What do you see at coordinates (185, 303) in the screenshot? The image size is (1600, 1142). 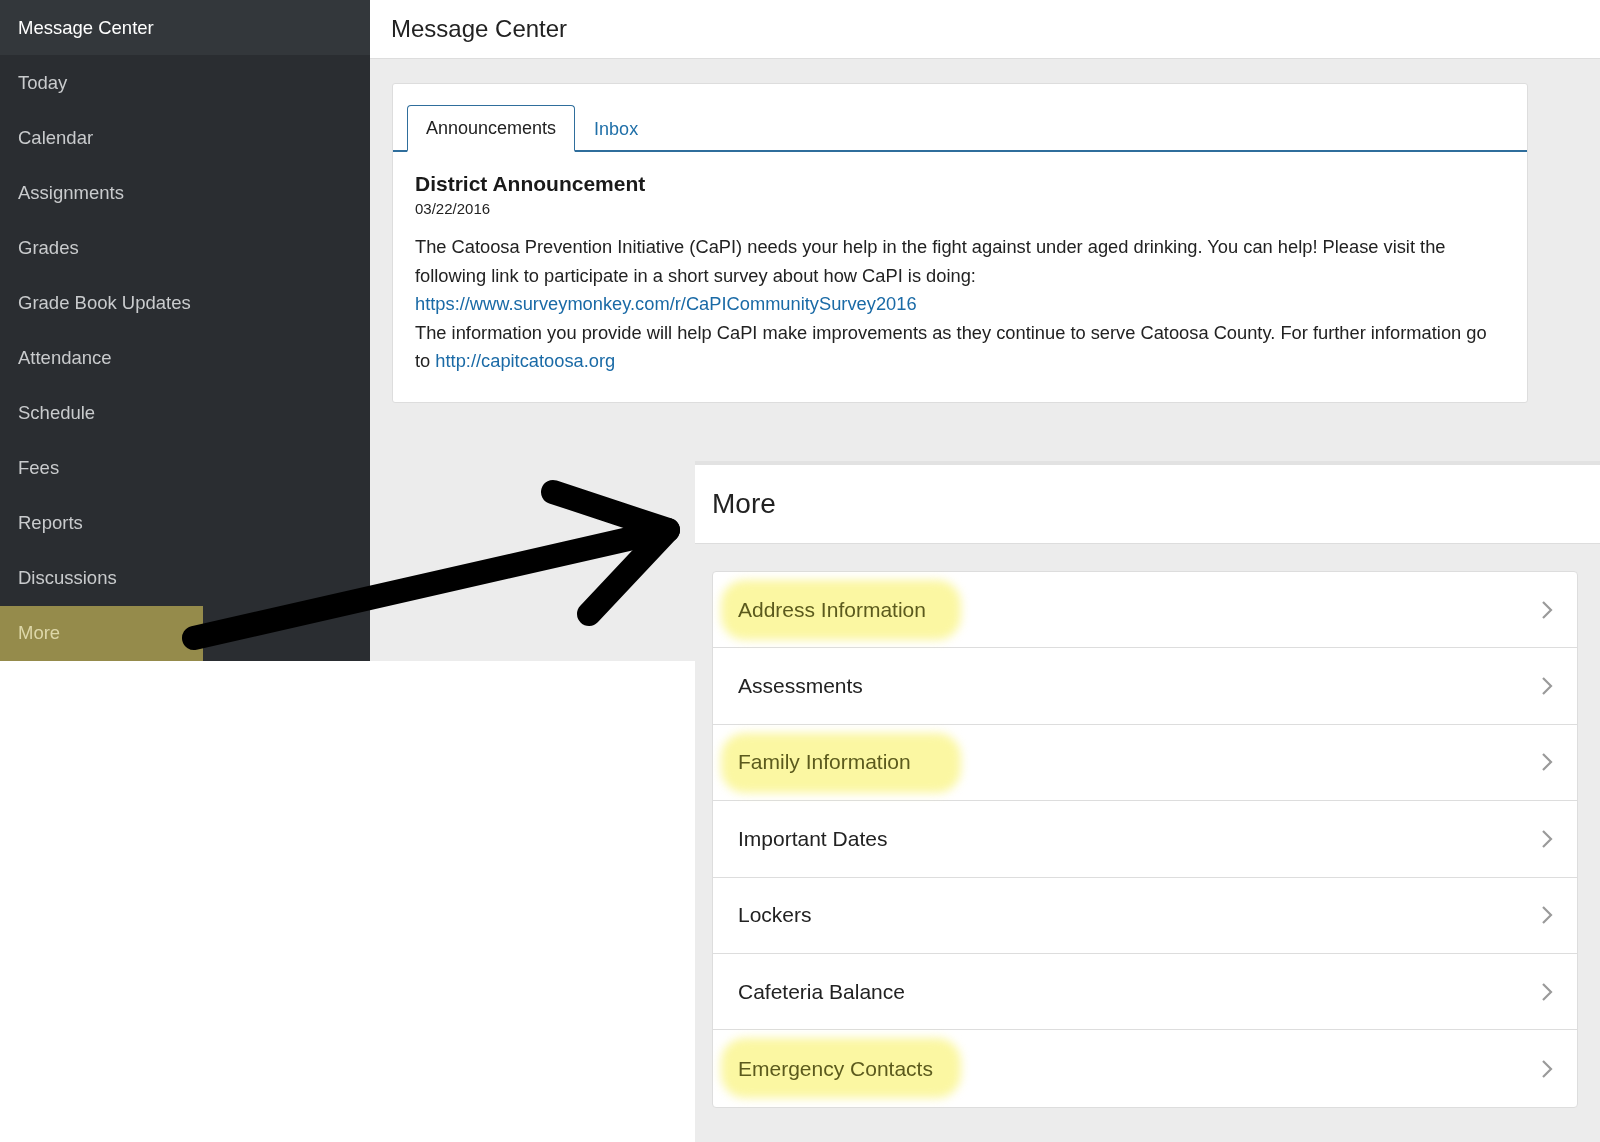 I see `sidebar-item: Grade Book Updates` at bounding box center [185, 303].